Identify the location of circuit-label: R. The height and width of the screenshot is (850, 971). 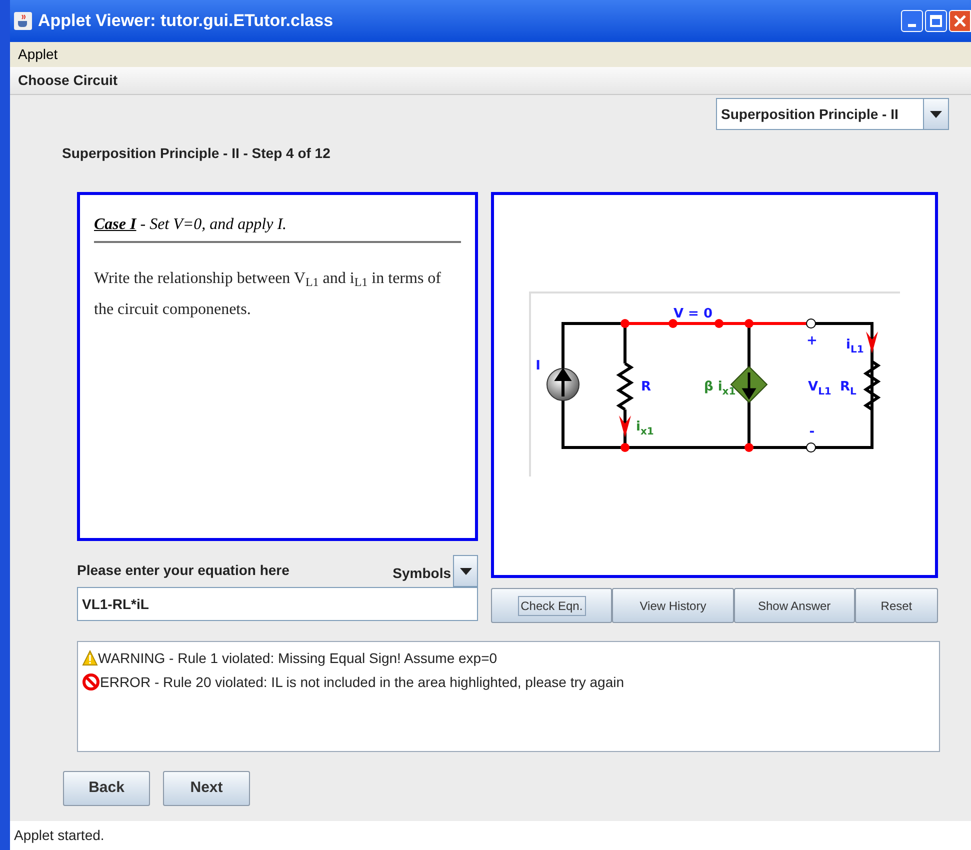
(646, 387).